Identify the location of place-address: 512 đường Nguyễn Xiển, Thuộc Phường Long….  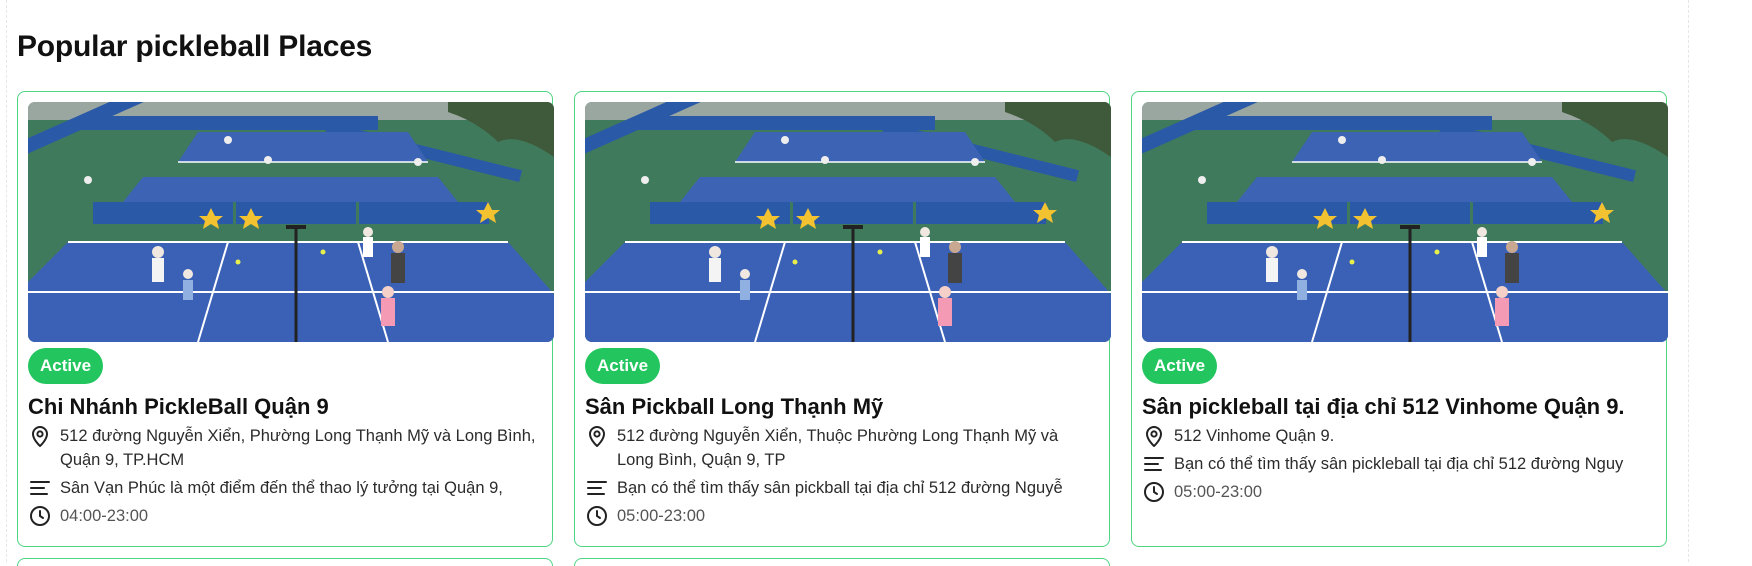
(838, 448).